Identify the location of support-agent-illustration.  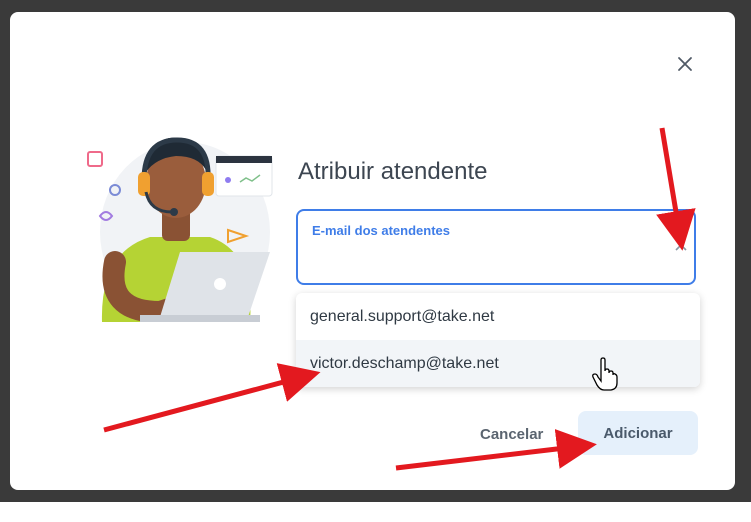
(180, 218).